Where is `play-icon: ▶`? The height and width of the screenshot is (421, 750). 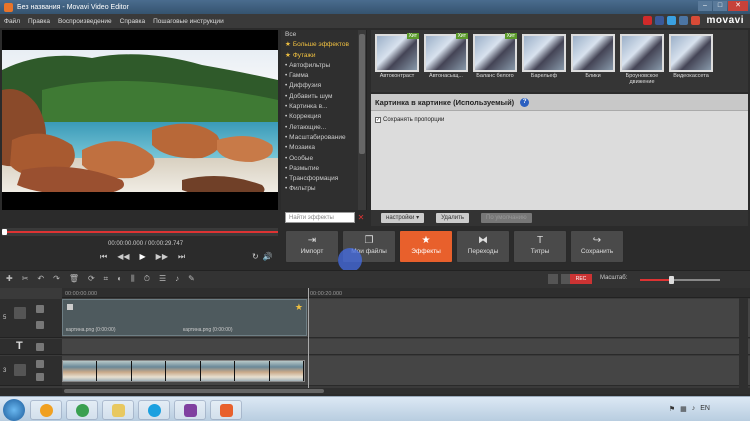
play-icon: ▶ is located at coordinates (143, 257).